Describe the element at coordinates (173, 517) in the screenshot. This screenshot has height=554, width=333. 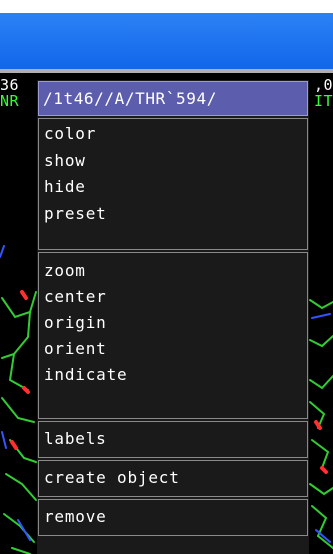
I see `menu-group-remove: remove` at that location.